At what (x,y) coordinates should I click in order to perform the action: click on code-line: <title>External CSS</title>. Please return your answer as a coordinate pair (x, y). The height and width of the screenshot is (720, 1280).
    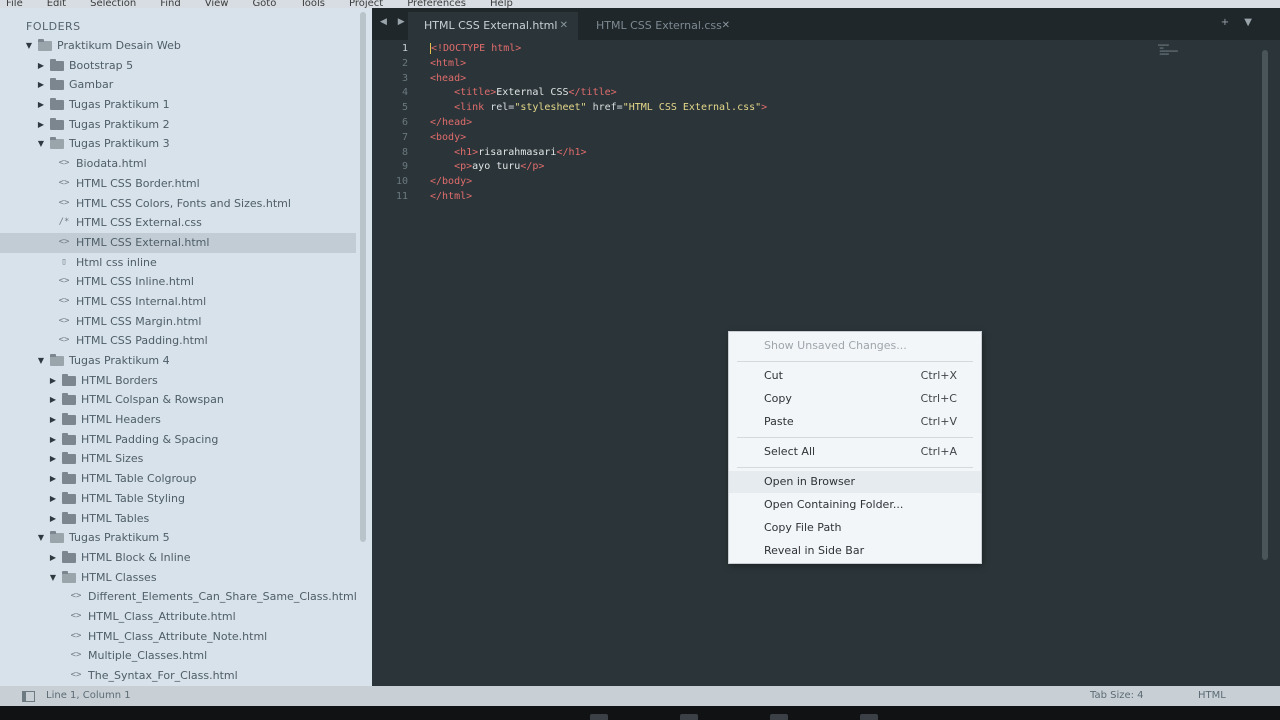
    Looking at the image, I should click on (598, 93).